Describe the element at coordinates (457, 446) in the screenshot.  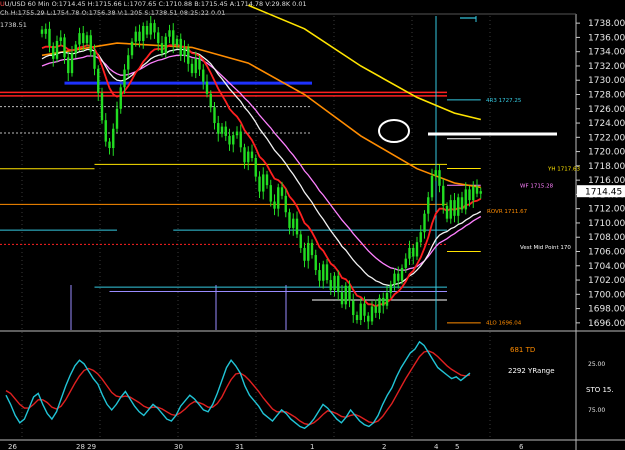
I see `x-axis-label: 5` at that location.